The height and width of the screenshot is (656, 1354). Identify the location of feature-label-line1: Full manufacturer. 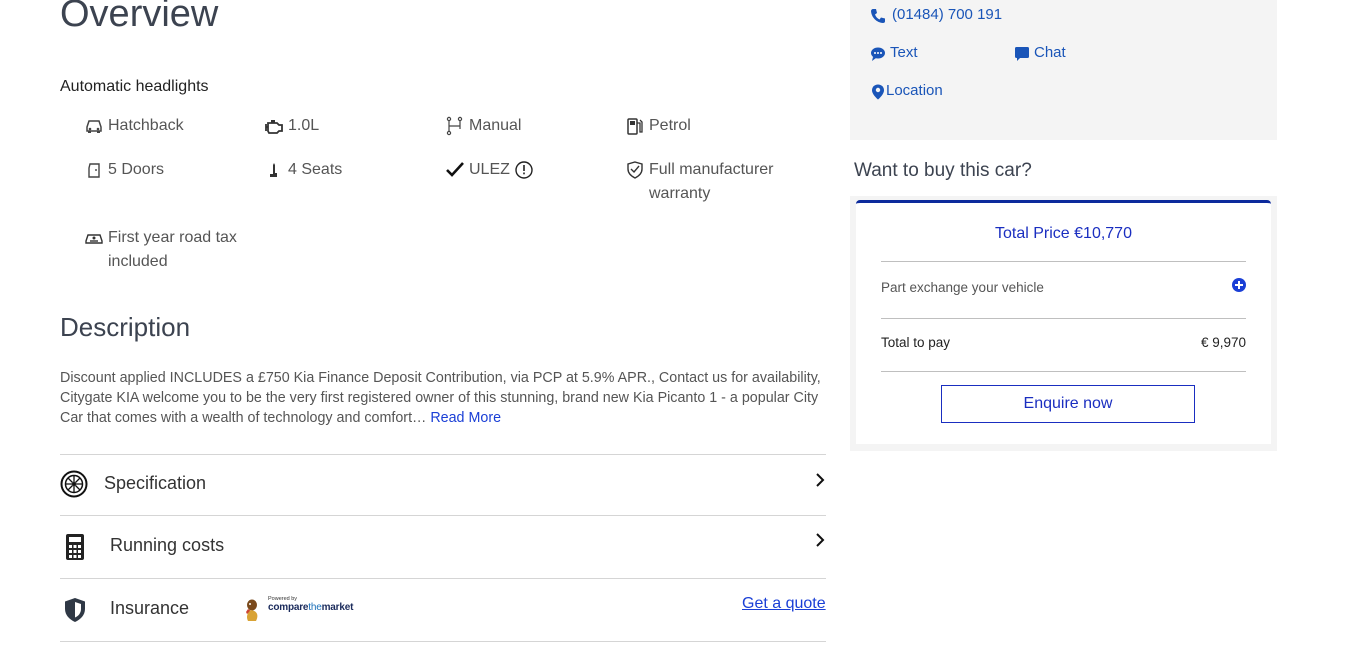
(711, 169).